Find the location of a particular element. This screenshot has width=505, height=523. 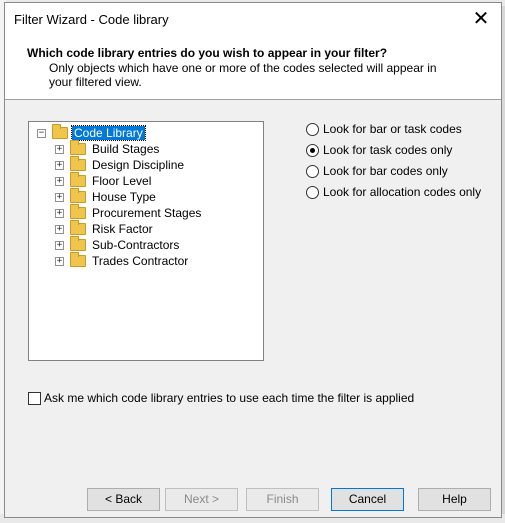

tree-node-build-stages: + Build Stages is located at coordinates (108, 148).